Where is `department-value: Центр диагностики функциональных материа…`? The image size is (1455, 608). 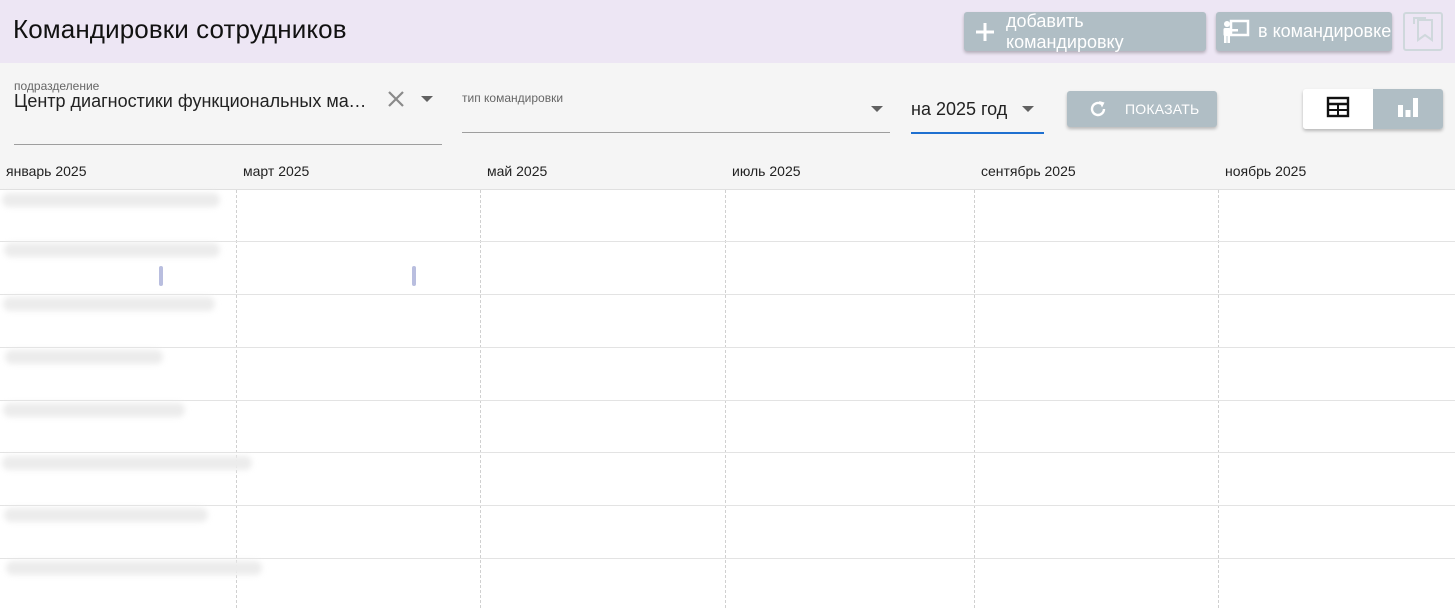
department-value: Центр диагностики функциональных материа… is located at coordinates (194, 101).